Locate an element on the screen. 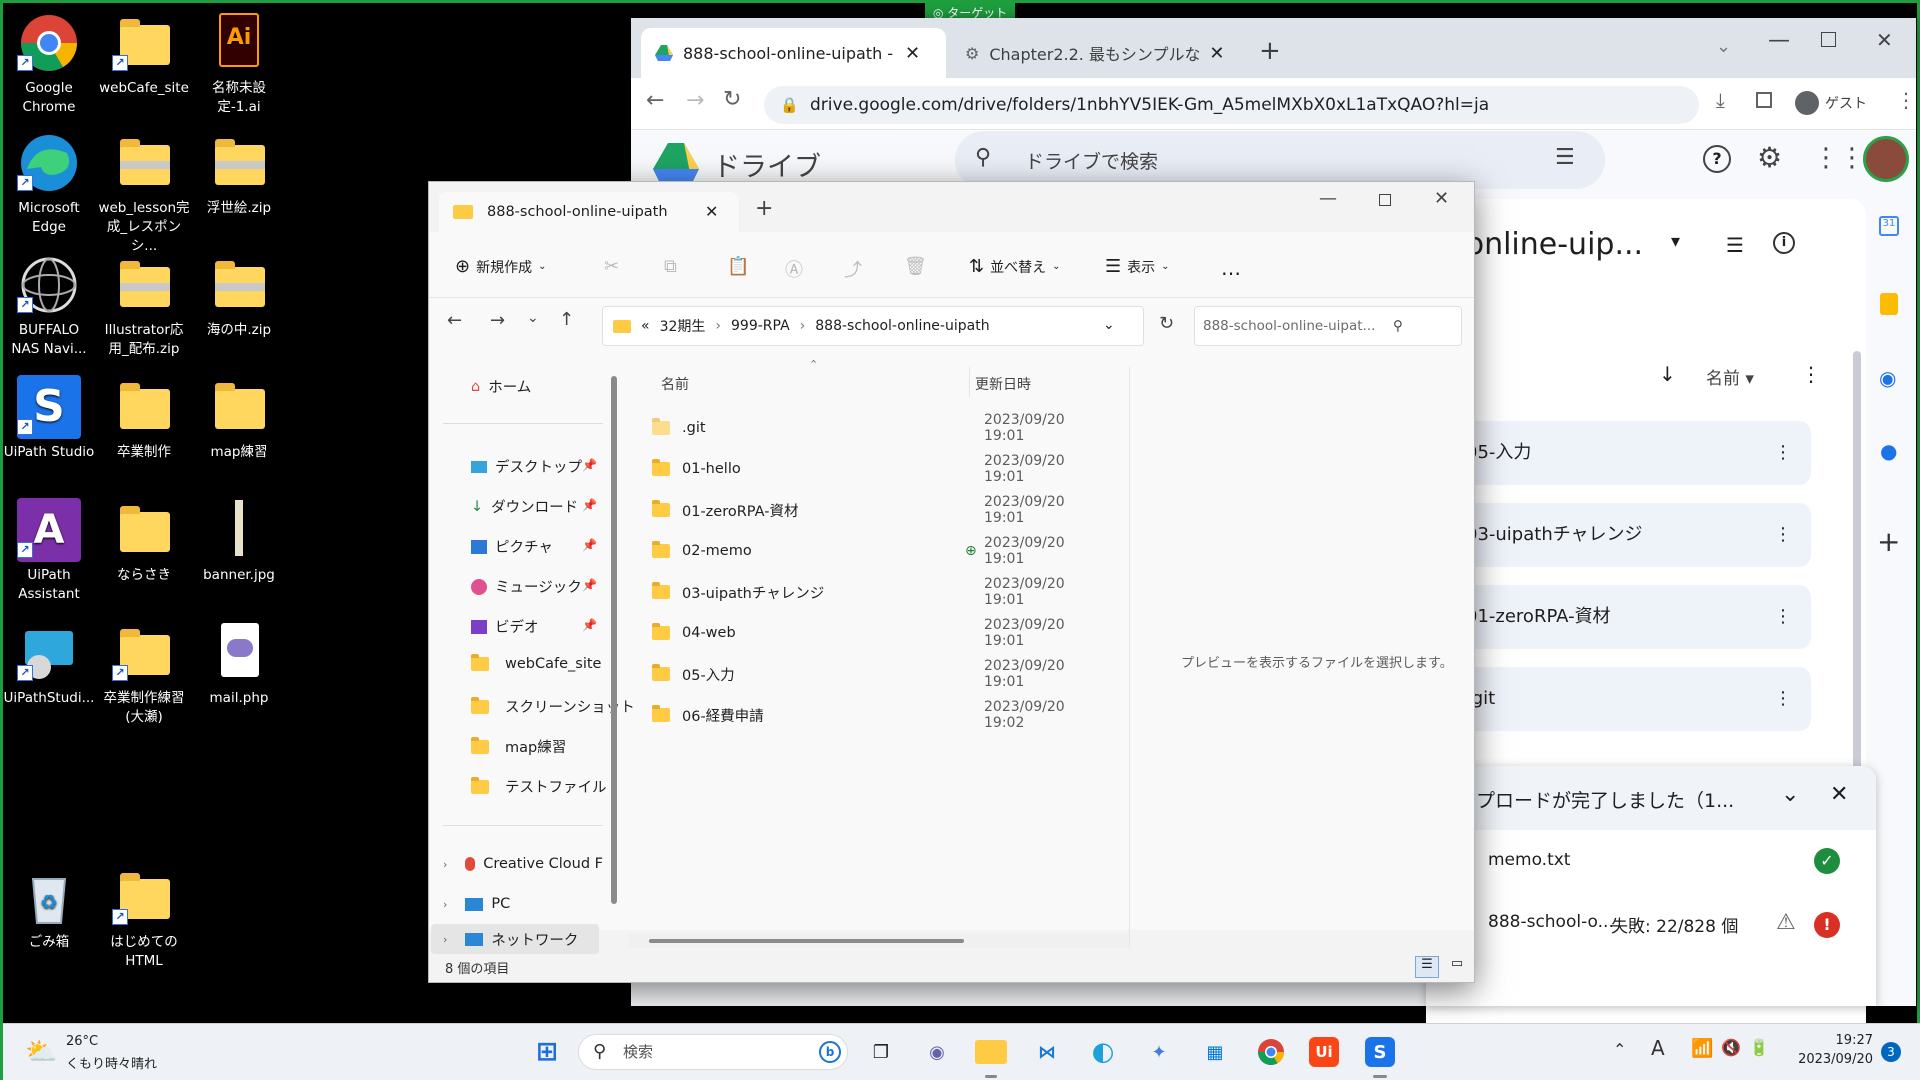 Image resolution: width=1920 pixels, height=1080 pixels. notification-badge: 3 is located at coordinates (1891, 1052).